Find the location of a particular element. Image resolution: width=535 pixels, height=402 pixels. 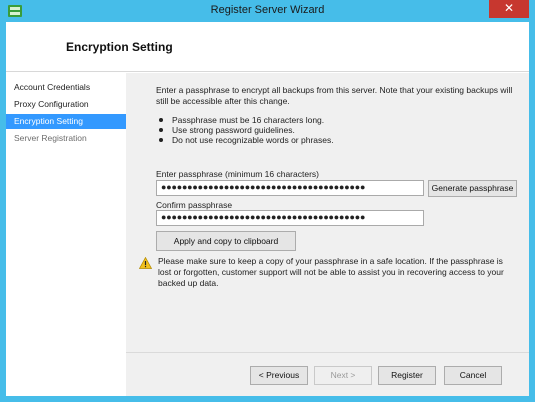

passphrase-label: Enter passphrase (minimum 16 characters) is located at coordinates (237, 174).